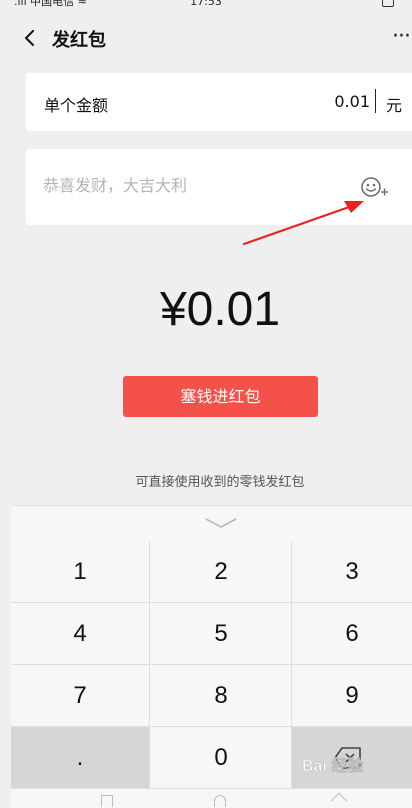  What do you see at coordinates (220, 396) in the screenshot?
I see `send-red-packet-button: 塞钱进红包` at bounding box center [220, 396].